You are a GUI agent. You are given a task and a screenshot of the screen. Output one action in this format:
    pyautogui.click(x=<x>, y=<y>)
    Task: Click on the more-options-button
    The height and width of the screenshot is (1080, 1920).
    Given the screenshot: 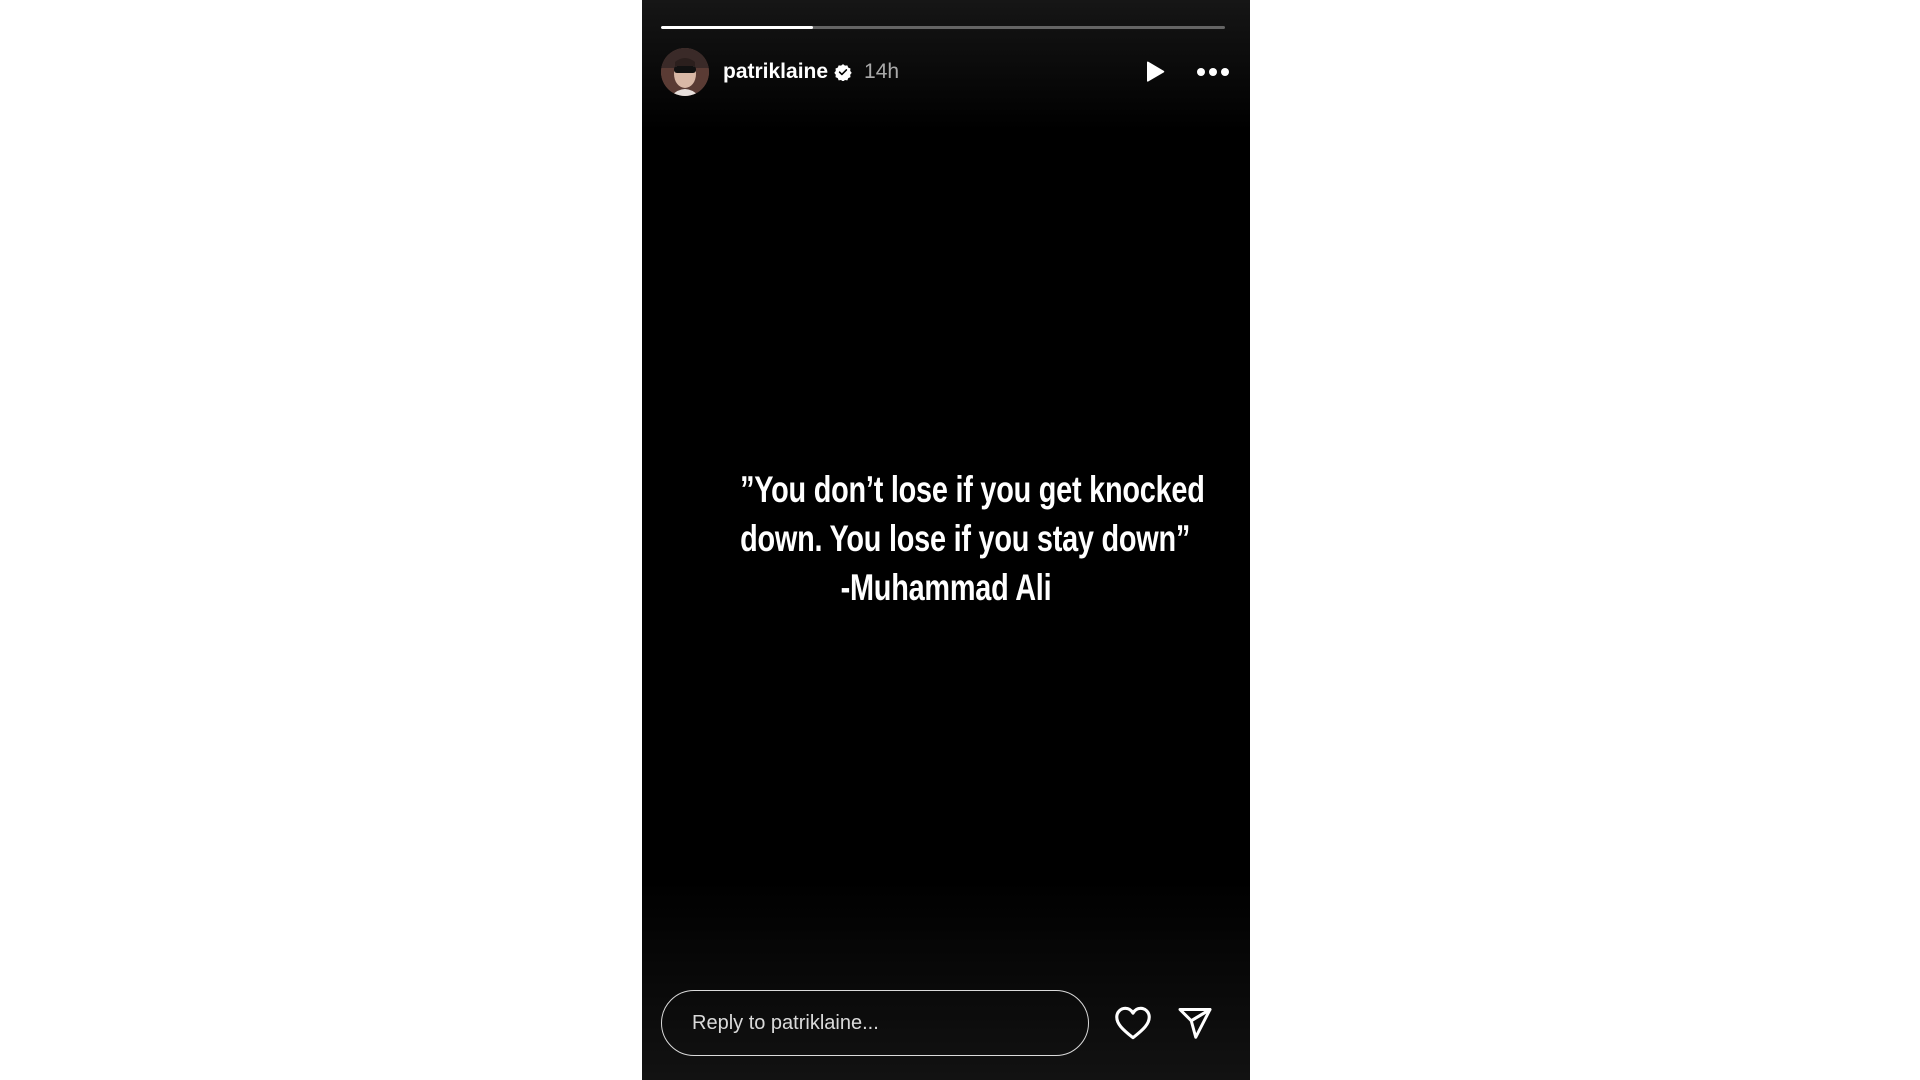 What is the action you would take?
    pyautogui.click(x=1213, y=72)
    